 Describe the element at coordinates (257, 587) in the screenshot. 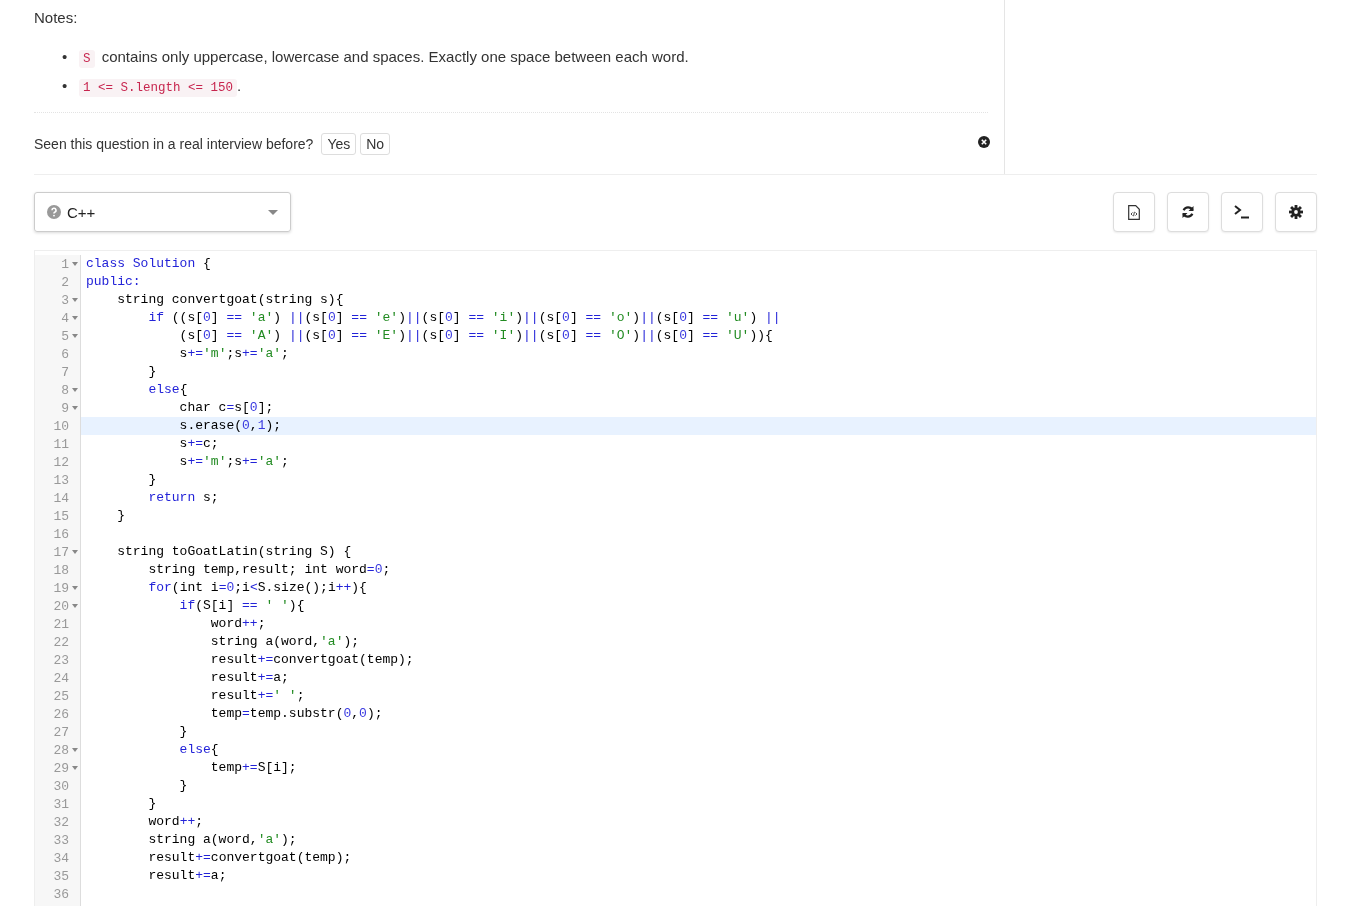

I see `code-line: for(int i=0;i<S.size();i++){` at that location.